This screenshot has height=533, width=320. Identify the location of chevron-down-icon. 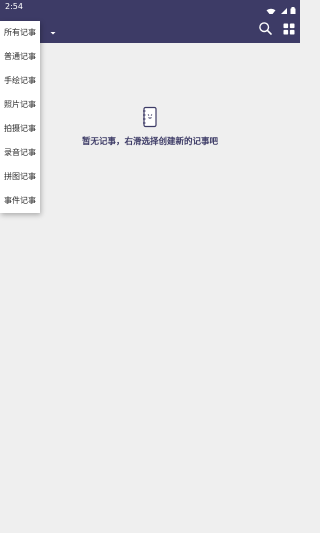
(53, 29).